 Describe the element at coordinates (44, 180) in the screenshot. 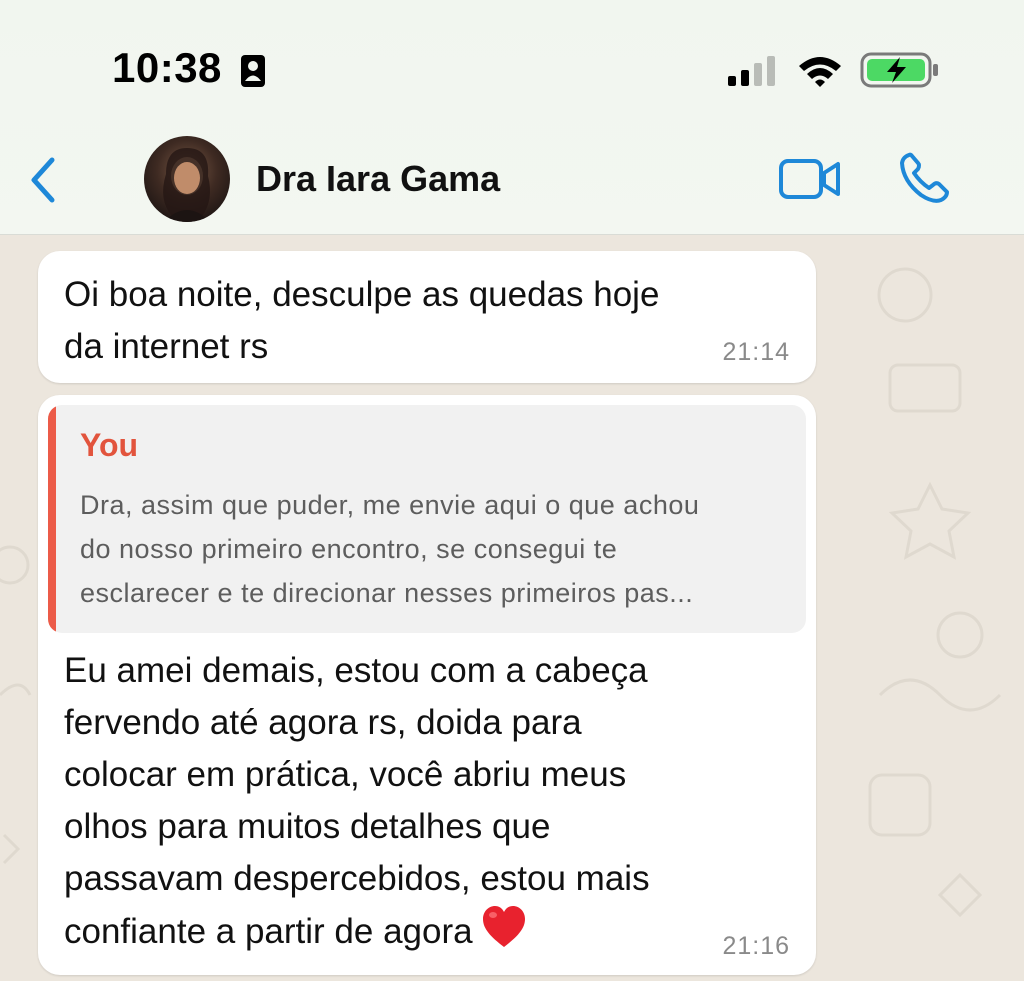

I see `back-chevron-icon` at that location.